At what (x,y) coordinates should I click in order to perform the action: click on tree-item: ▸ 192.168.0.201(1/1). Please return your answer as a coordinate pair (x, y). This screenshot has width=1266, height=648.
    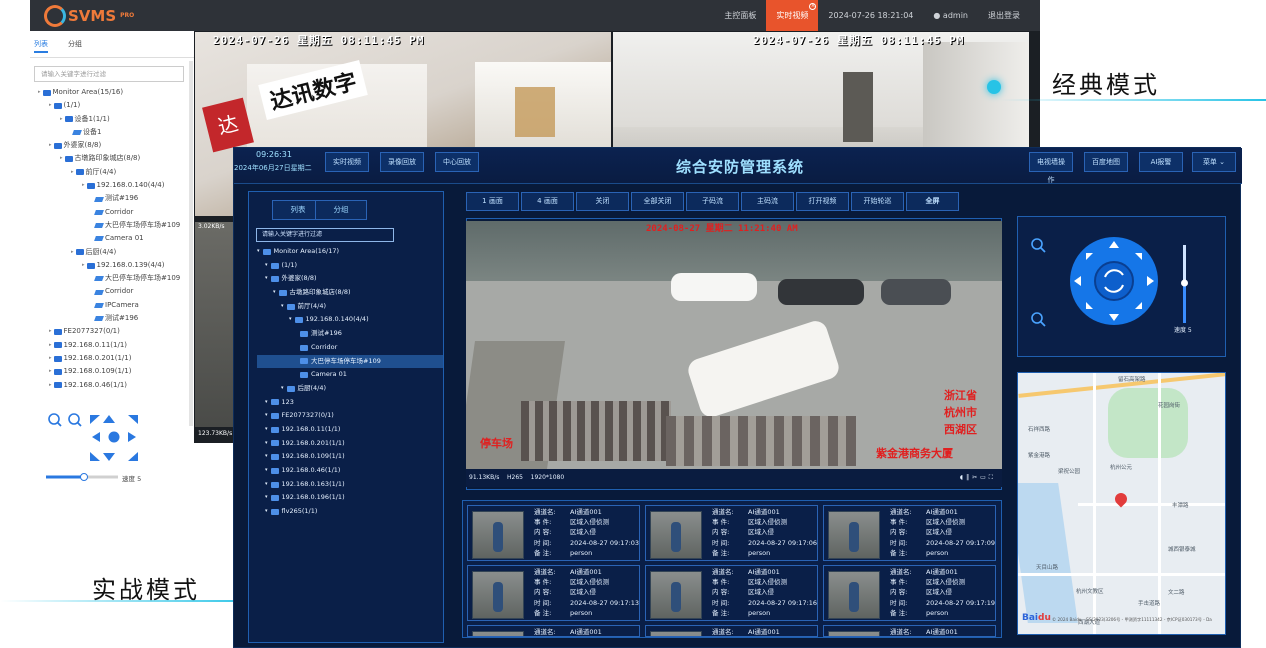
    Looking at the image, I should click on (112, 358).